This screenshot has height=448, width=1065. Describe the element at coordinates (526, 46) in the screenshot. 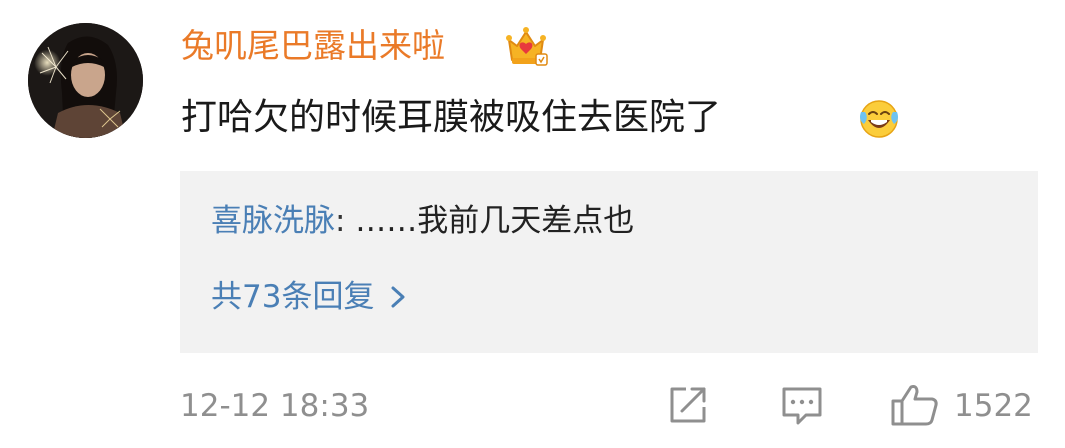

I see `crown-vip-badge-icon` at that location.